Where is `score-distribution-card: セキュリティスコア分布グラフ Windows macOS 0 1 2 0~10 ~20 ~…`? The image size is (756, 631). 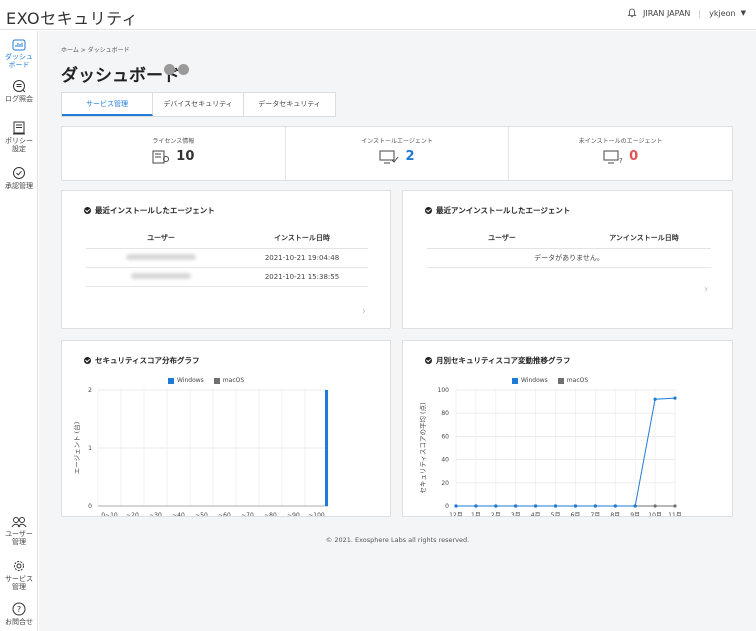 score-distribution-card: セキュリティスコア分布グラフ Windows macOS 0 1 2 0~10 ~20 ~… is located at coordinates (226, 428).